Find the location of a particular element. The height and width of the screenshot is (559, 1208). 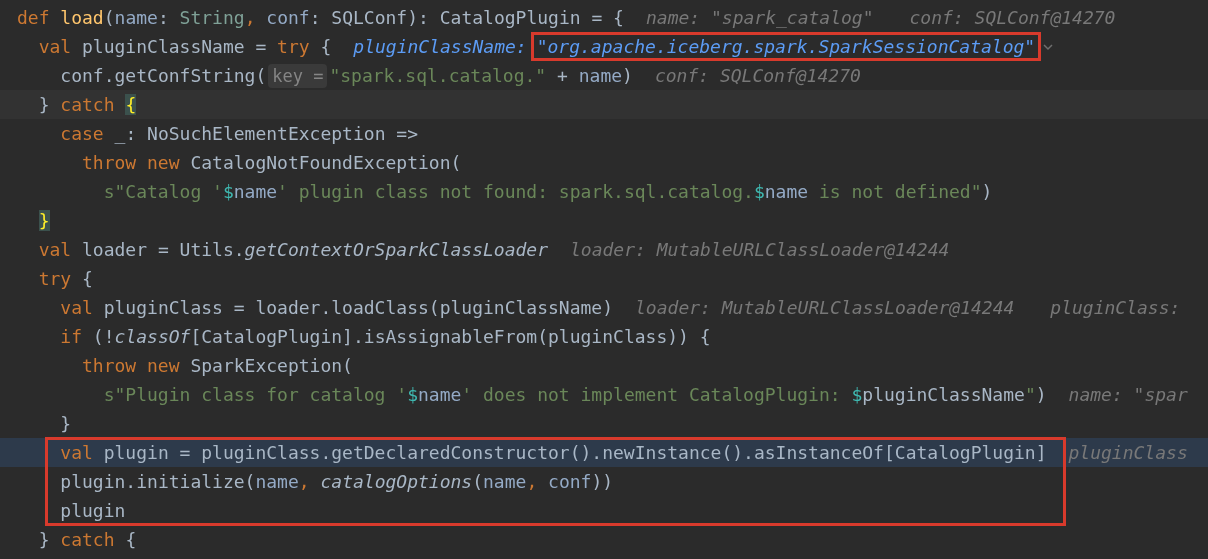

debug-value: name: "spark_catalog" is located at coordinates (759, 17).